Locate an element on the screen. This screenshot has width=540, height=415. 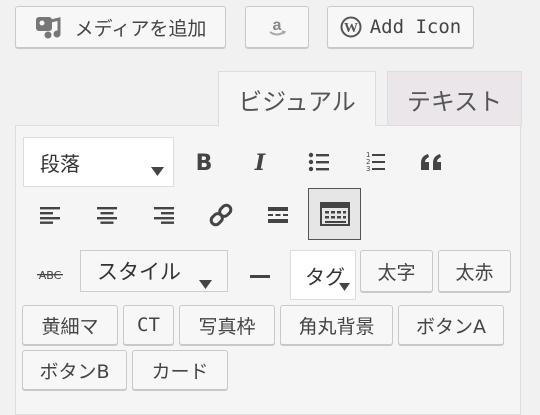
quicktag-label: ボタンA is located at coordinates (451, 326).